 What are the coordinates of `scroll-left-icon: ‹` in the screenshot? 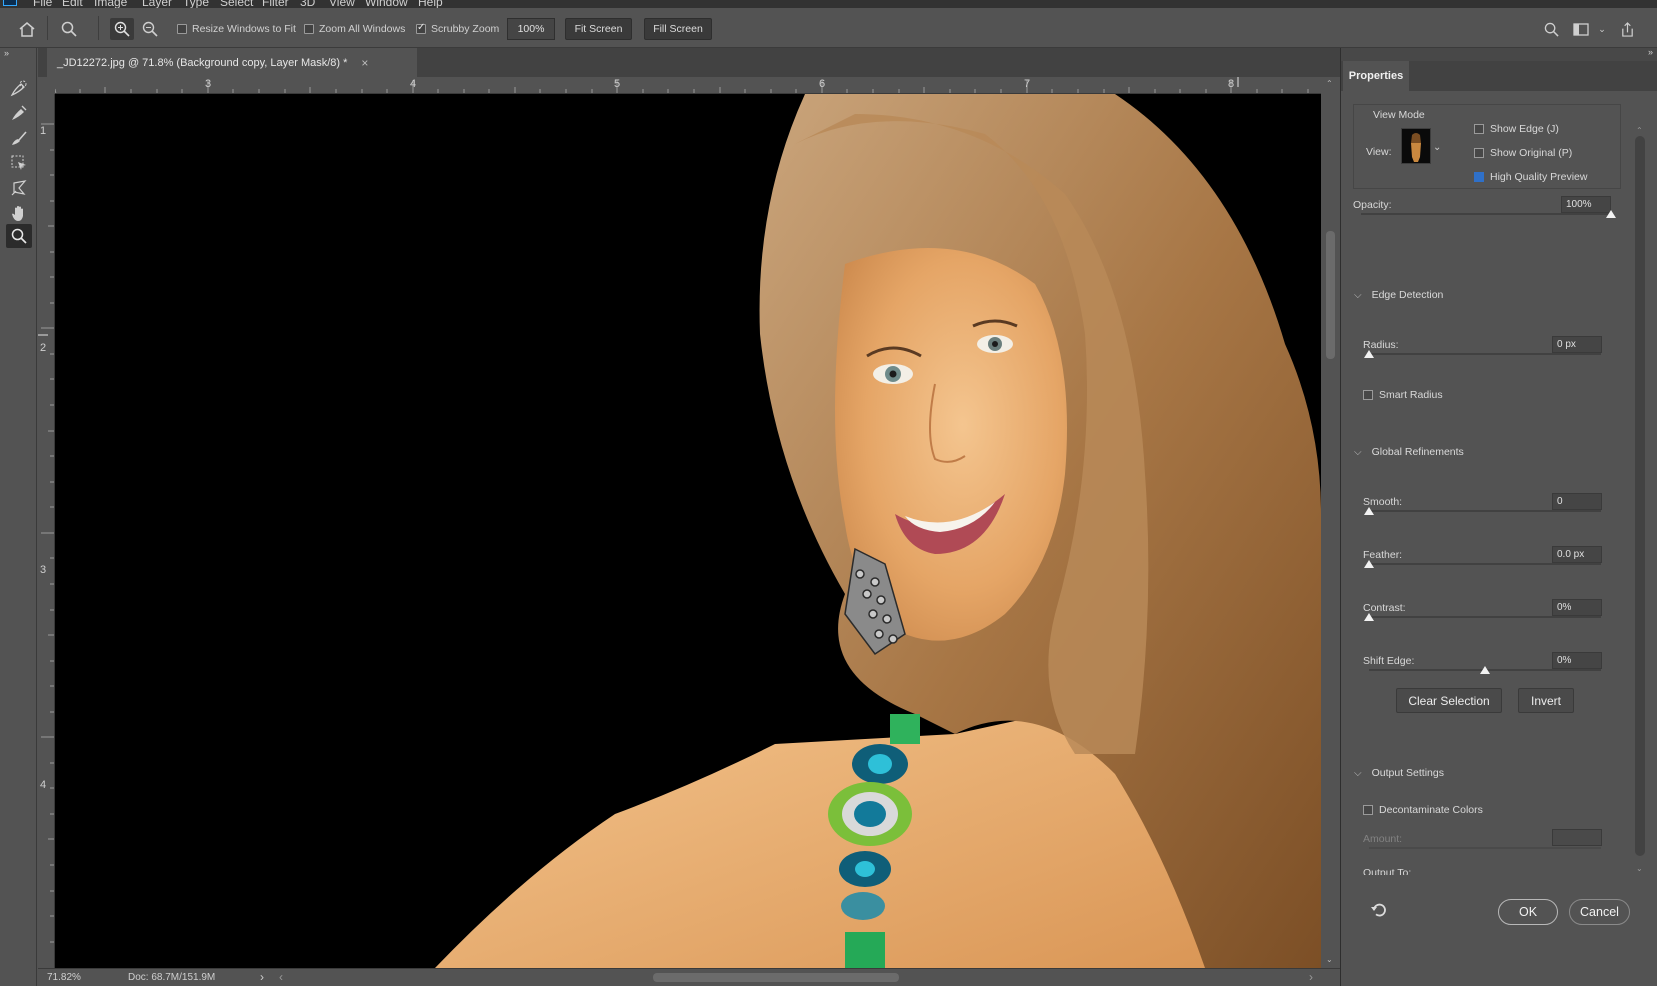 It's located at (281, 977).